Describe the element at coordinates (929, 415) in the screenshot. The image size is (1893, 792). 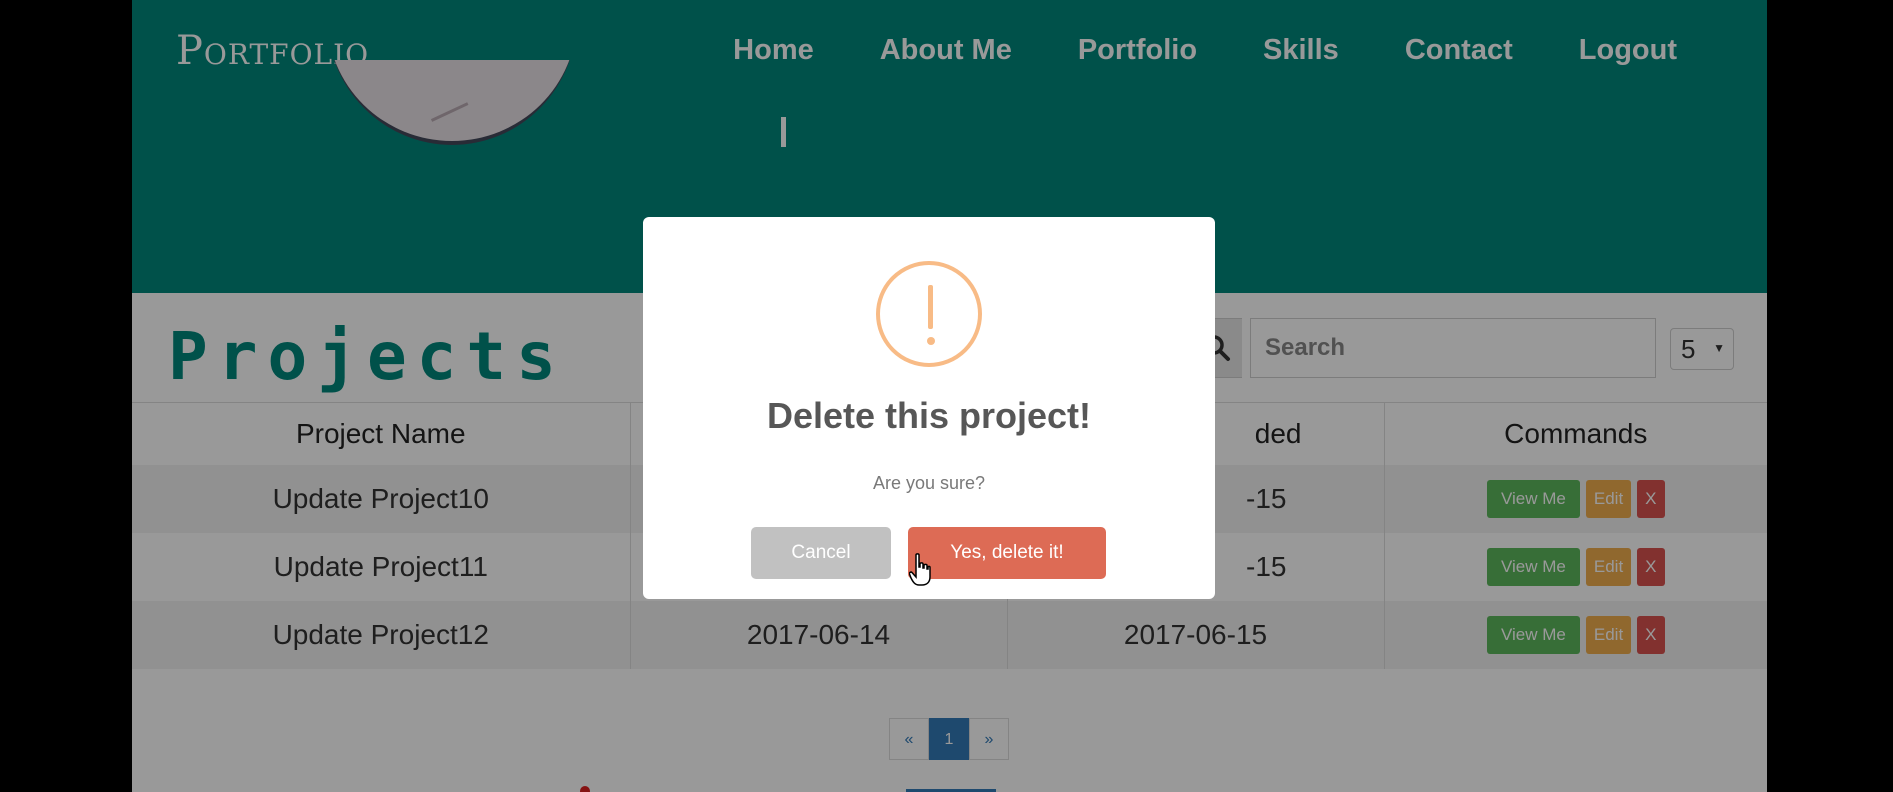
I see `dialog-title: Delete this project!` at that location.